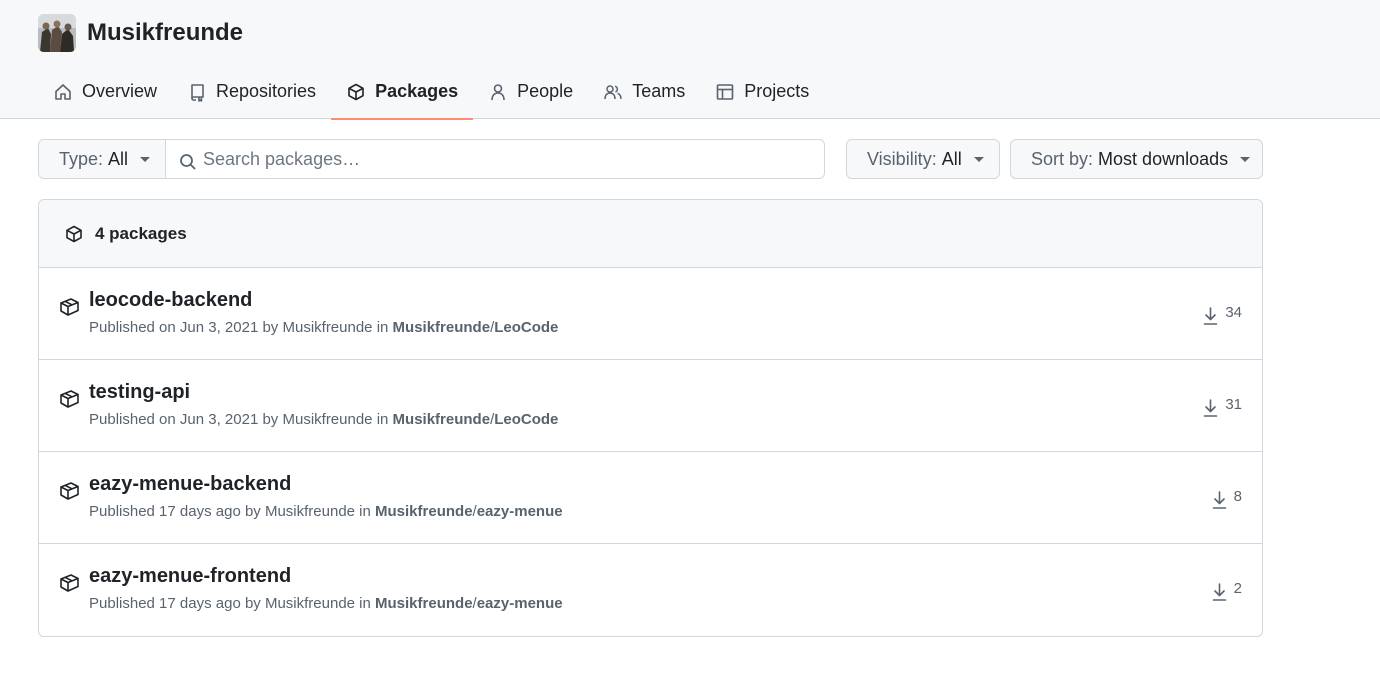  I want to click on tab-projects: Projects, so click(762, 91).